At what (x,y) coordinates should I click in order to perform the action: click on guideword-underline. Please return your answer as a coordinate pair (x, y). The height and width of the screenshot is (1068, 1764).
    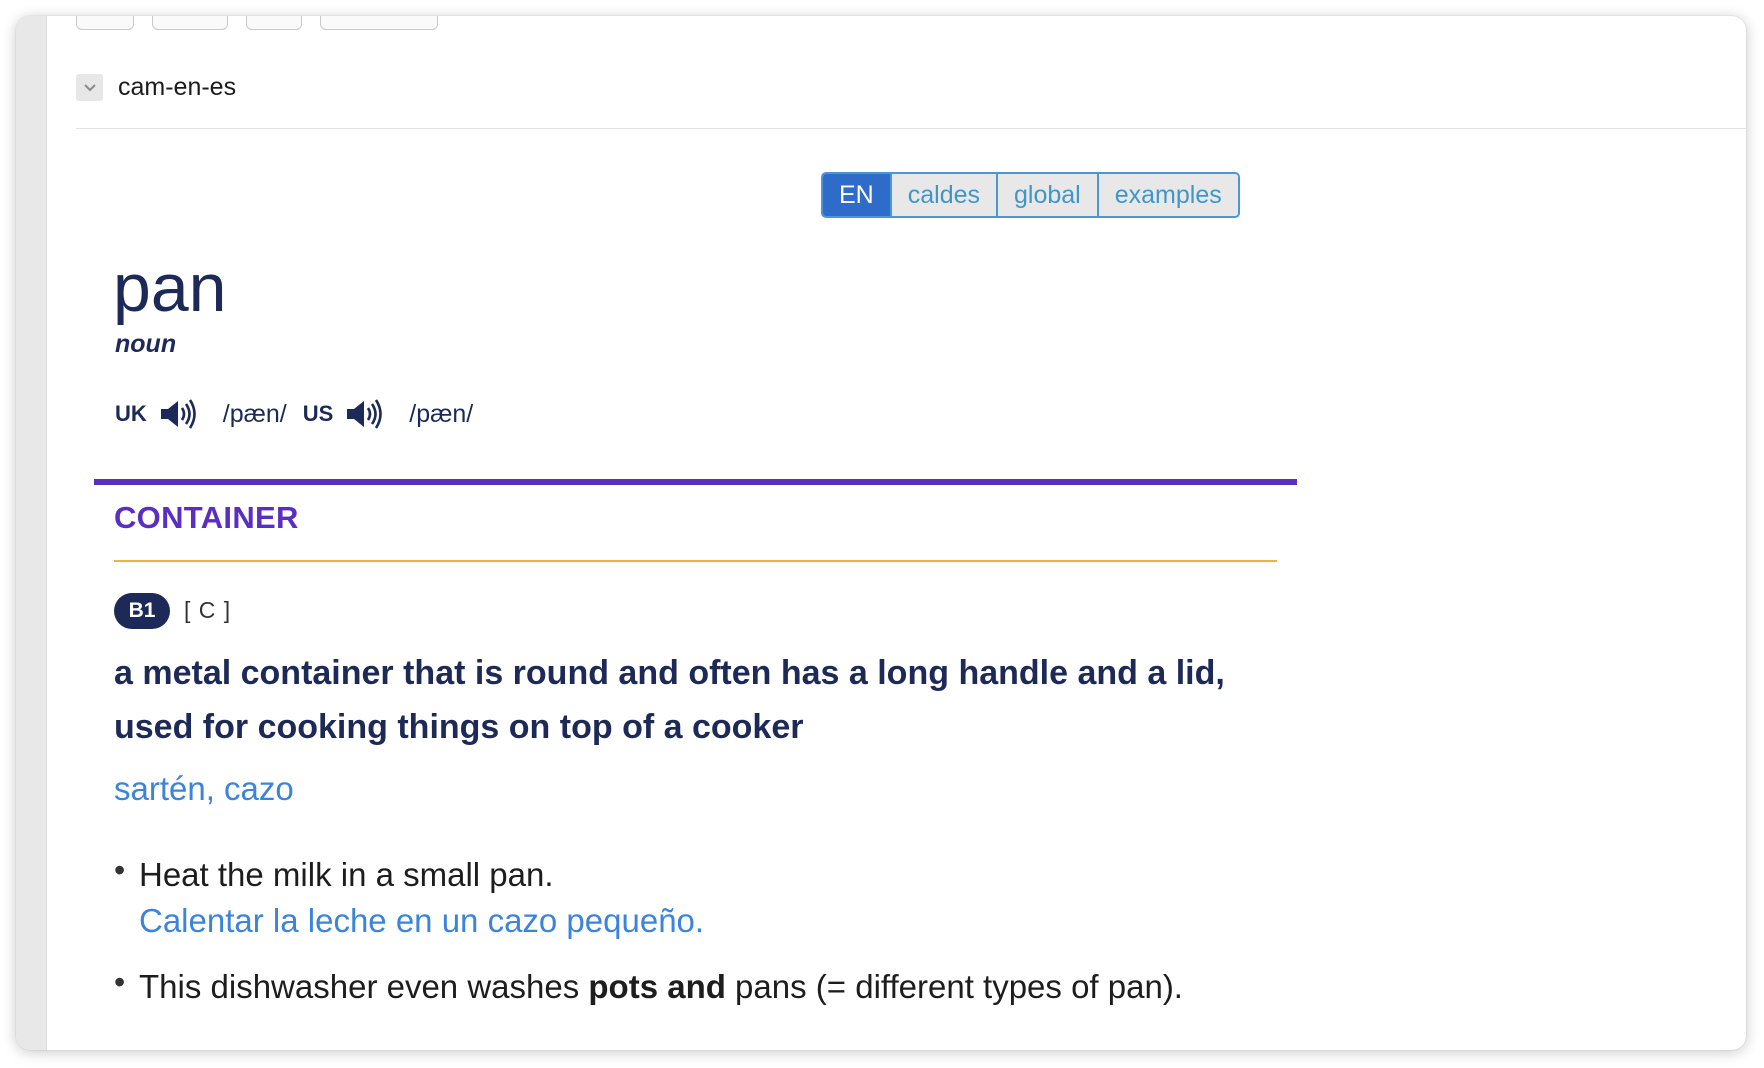
    Looking at the image, I should click on (695, 561).